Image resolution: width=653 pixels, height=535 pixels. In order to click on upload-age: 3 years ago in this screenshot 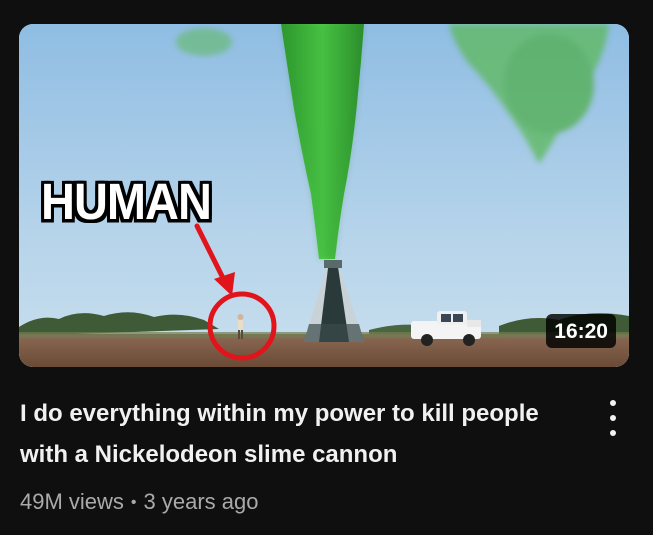, I will do `click(201, 501)`.